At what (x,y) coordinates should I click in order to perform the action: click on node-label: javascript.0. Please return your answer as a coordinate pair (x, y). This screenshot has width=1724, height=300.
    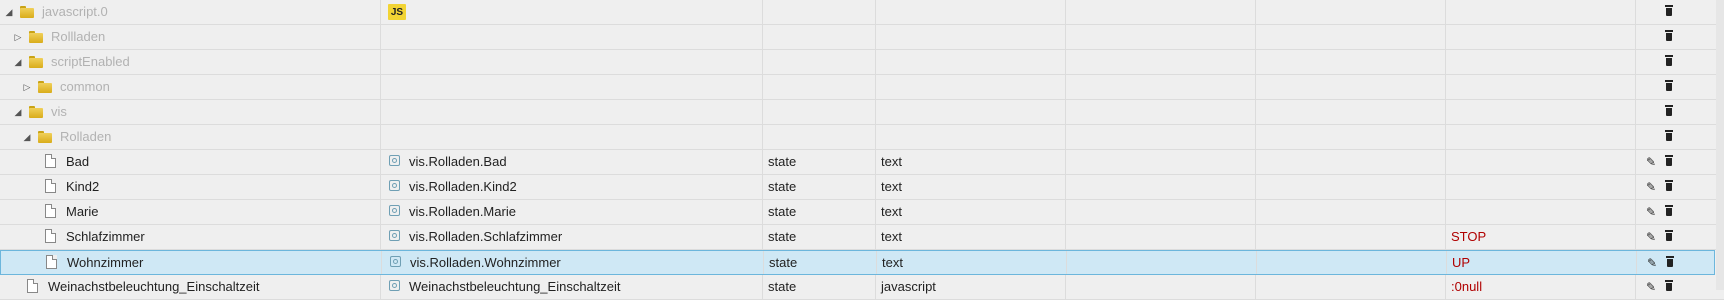
    Looking at the image, I should click on (75, 11).